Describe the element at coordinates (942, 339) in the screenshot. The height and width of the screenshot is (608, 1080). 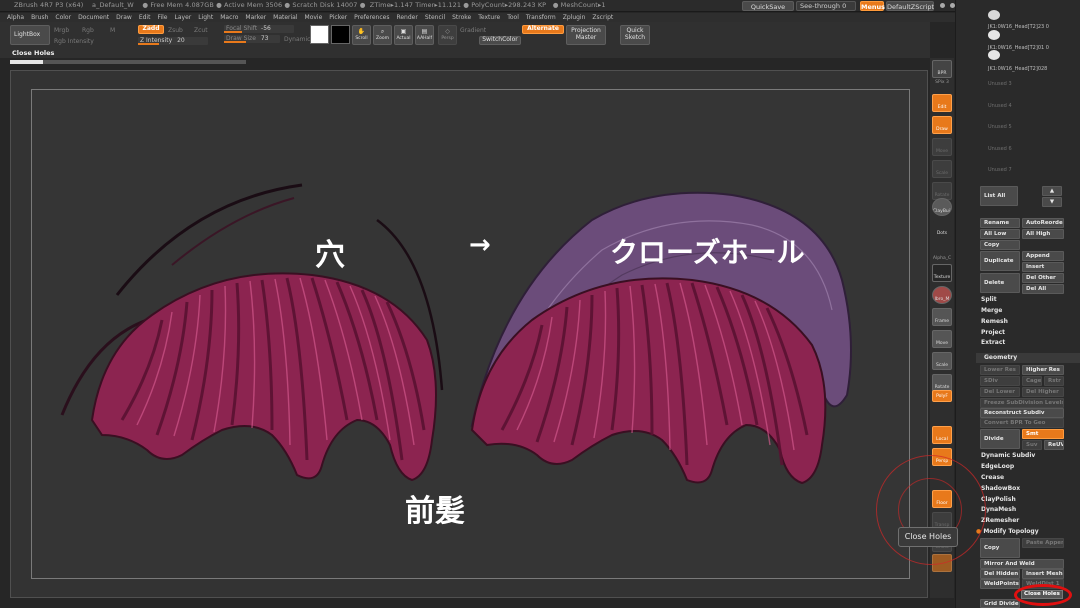
I see `move-view-button: Move` at that location.